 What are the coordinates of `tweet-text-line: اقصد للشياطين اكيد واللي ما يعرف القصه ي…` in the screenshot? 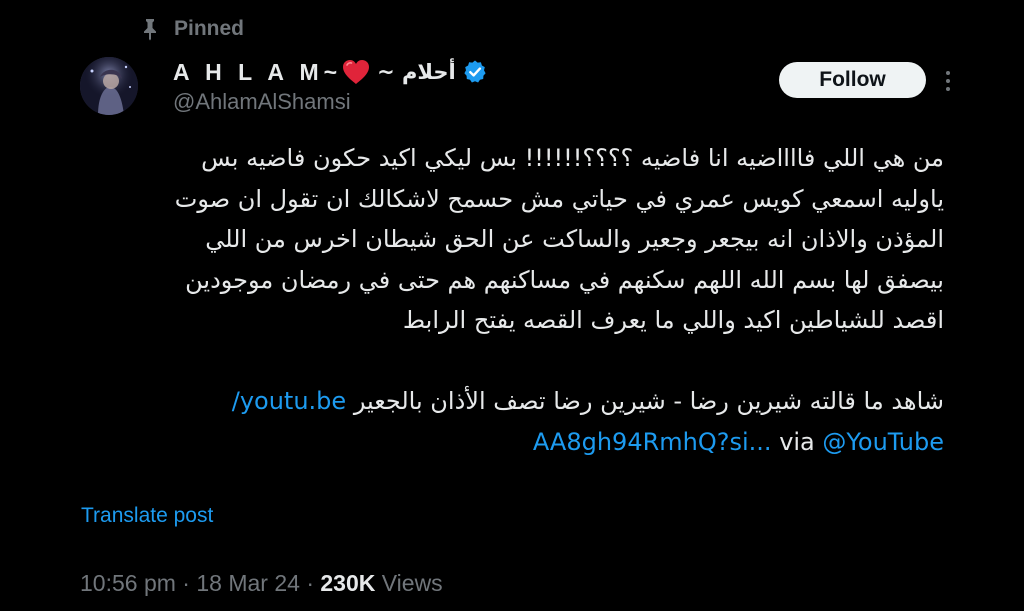 It's located at (673, 320).